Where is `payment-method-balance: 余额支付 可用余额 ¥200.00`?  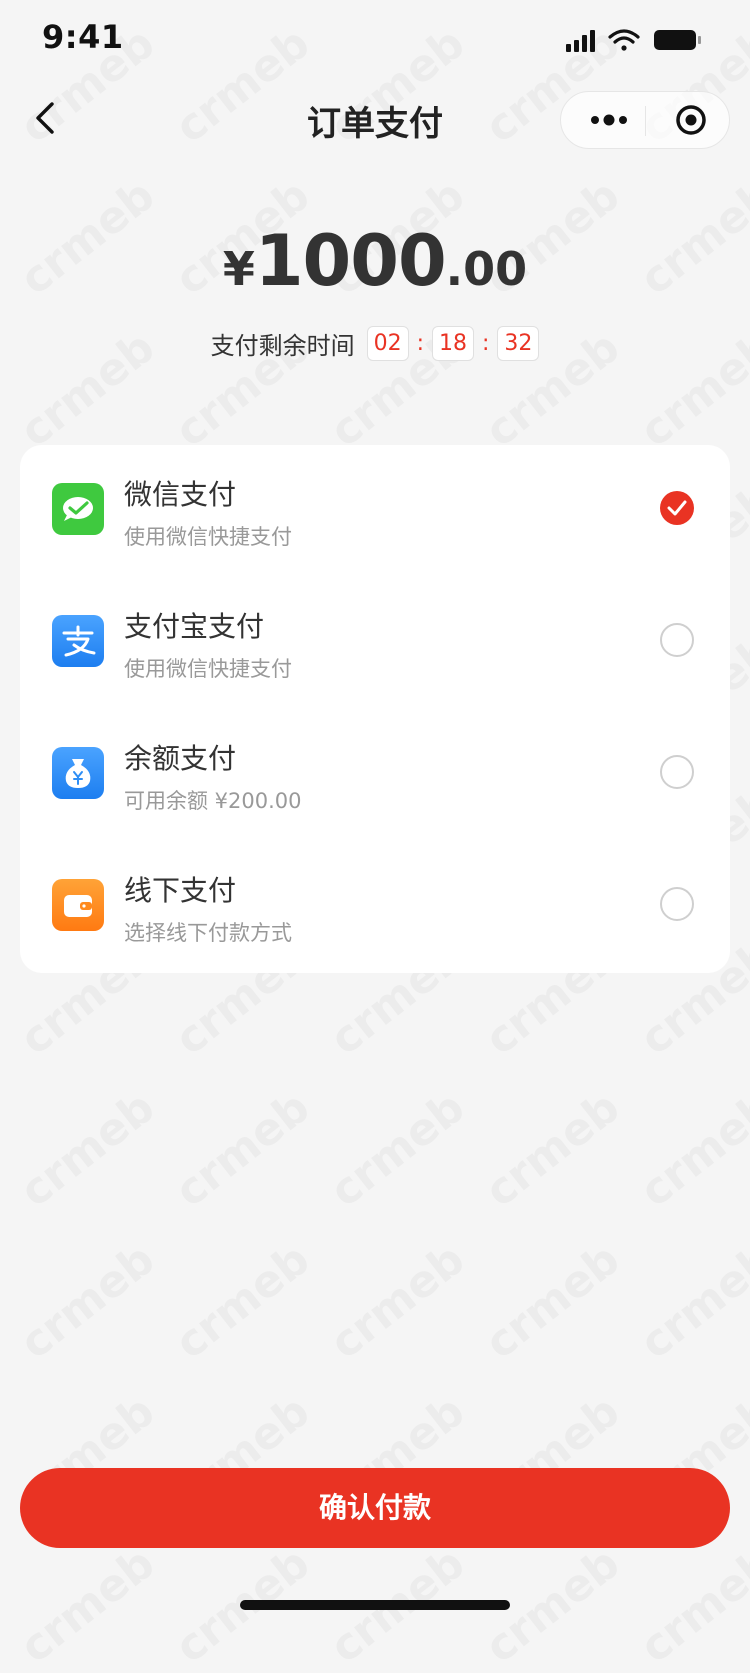 payment-method-balance: 余额支付 可用余额 ¥200.00 is located at coordinates (375, 775).